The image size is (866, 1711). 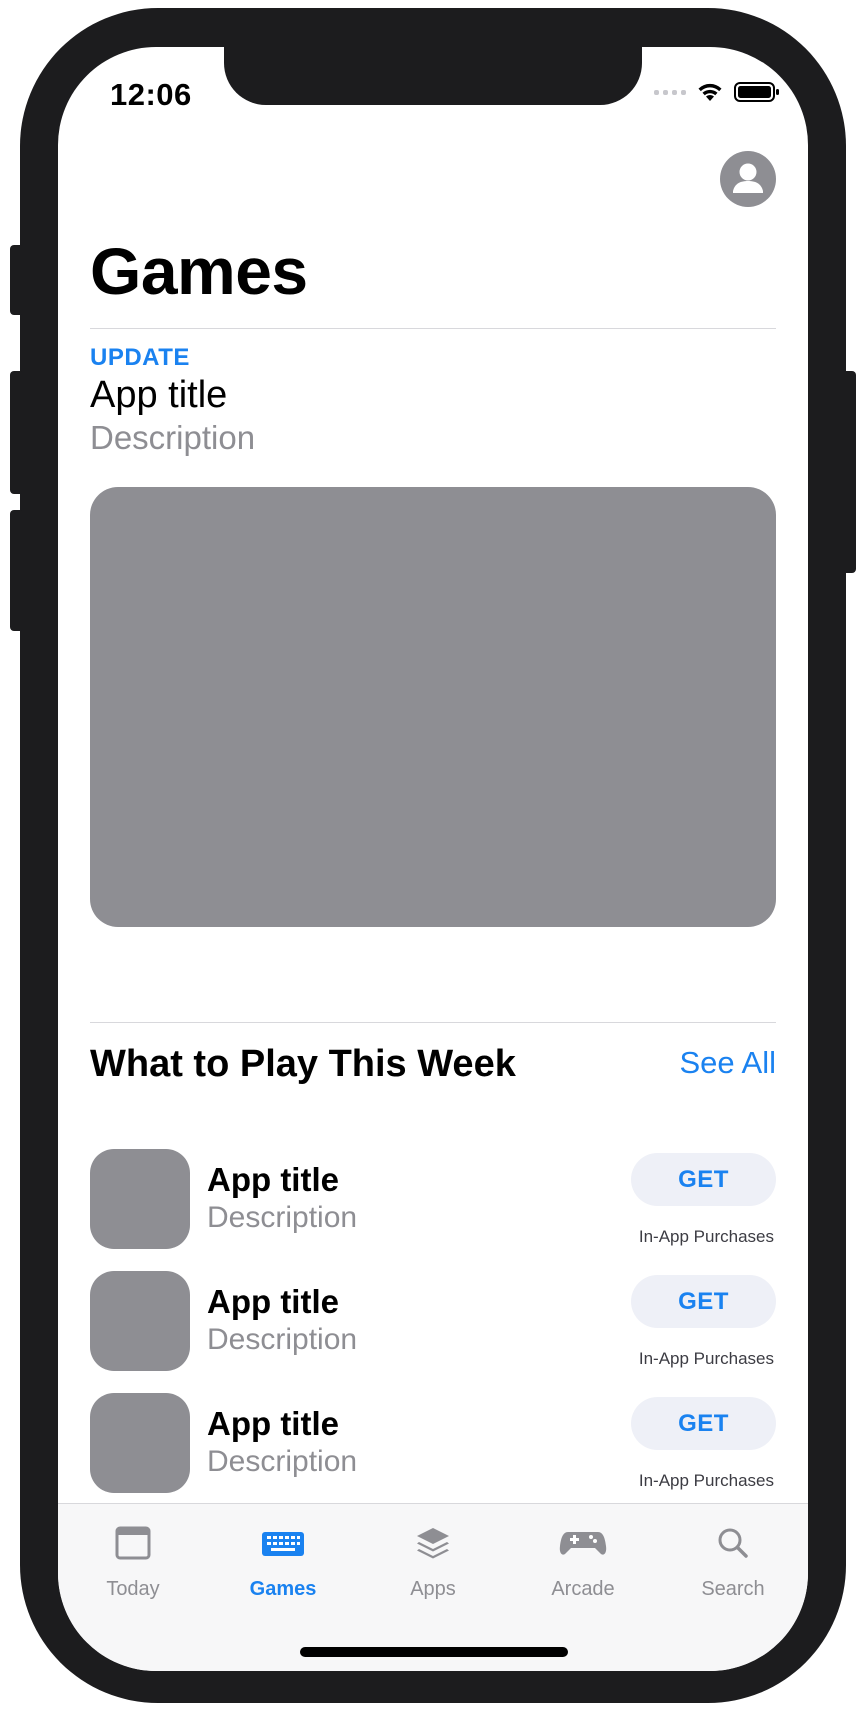 What do you see at coordinates (283, 1544) in the screenshot?
I see `games-keyboard-icon` at bounding box center [283, 1544].